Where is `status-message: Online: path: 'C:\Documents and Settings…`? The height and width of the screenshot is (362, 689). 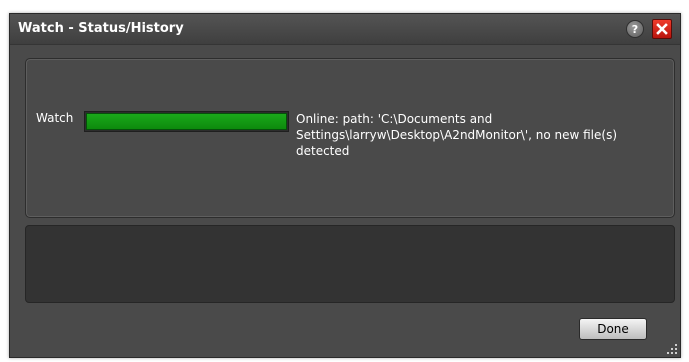
status-message: Online: path: 'C:\Documents and Settings… is located at coordinates (457, 135).